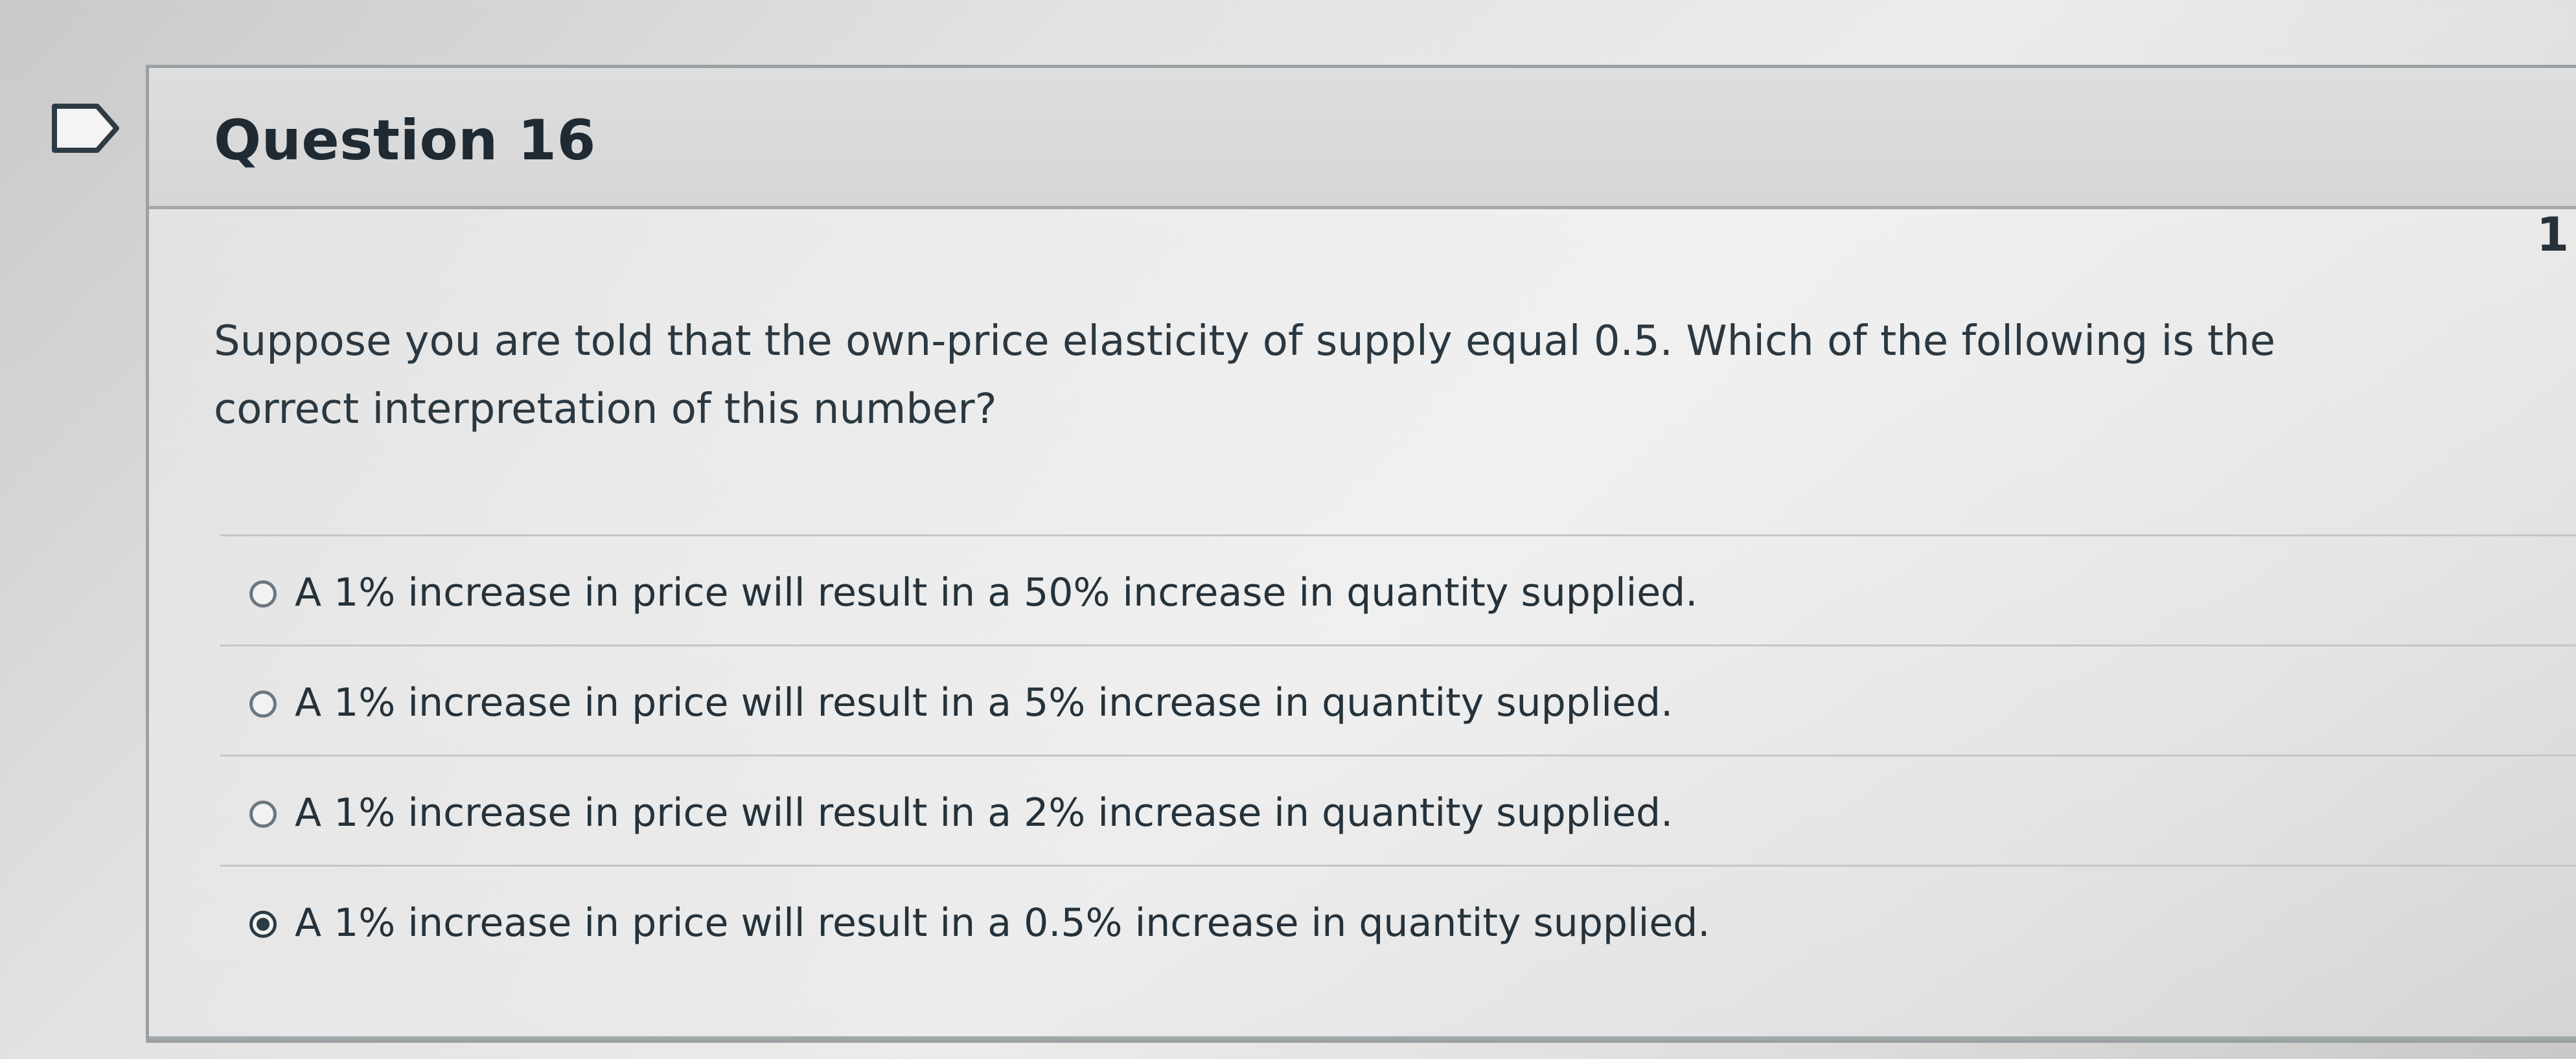 This screenshot has width=2576, height=1059. I want to click on question-header: Question 16, so click(1362, 138).